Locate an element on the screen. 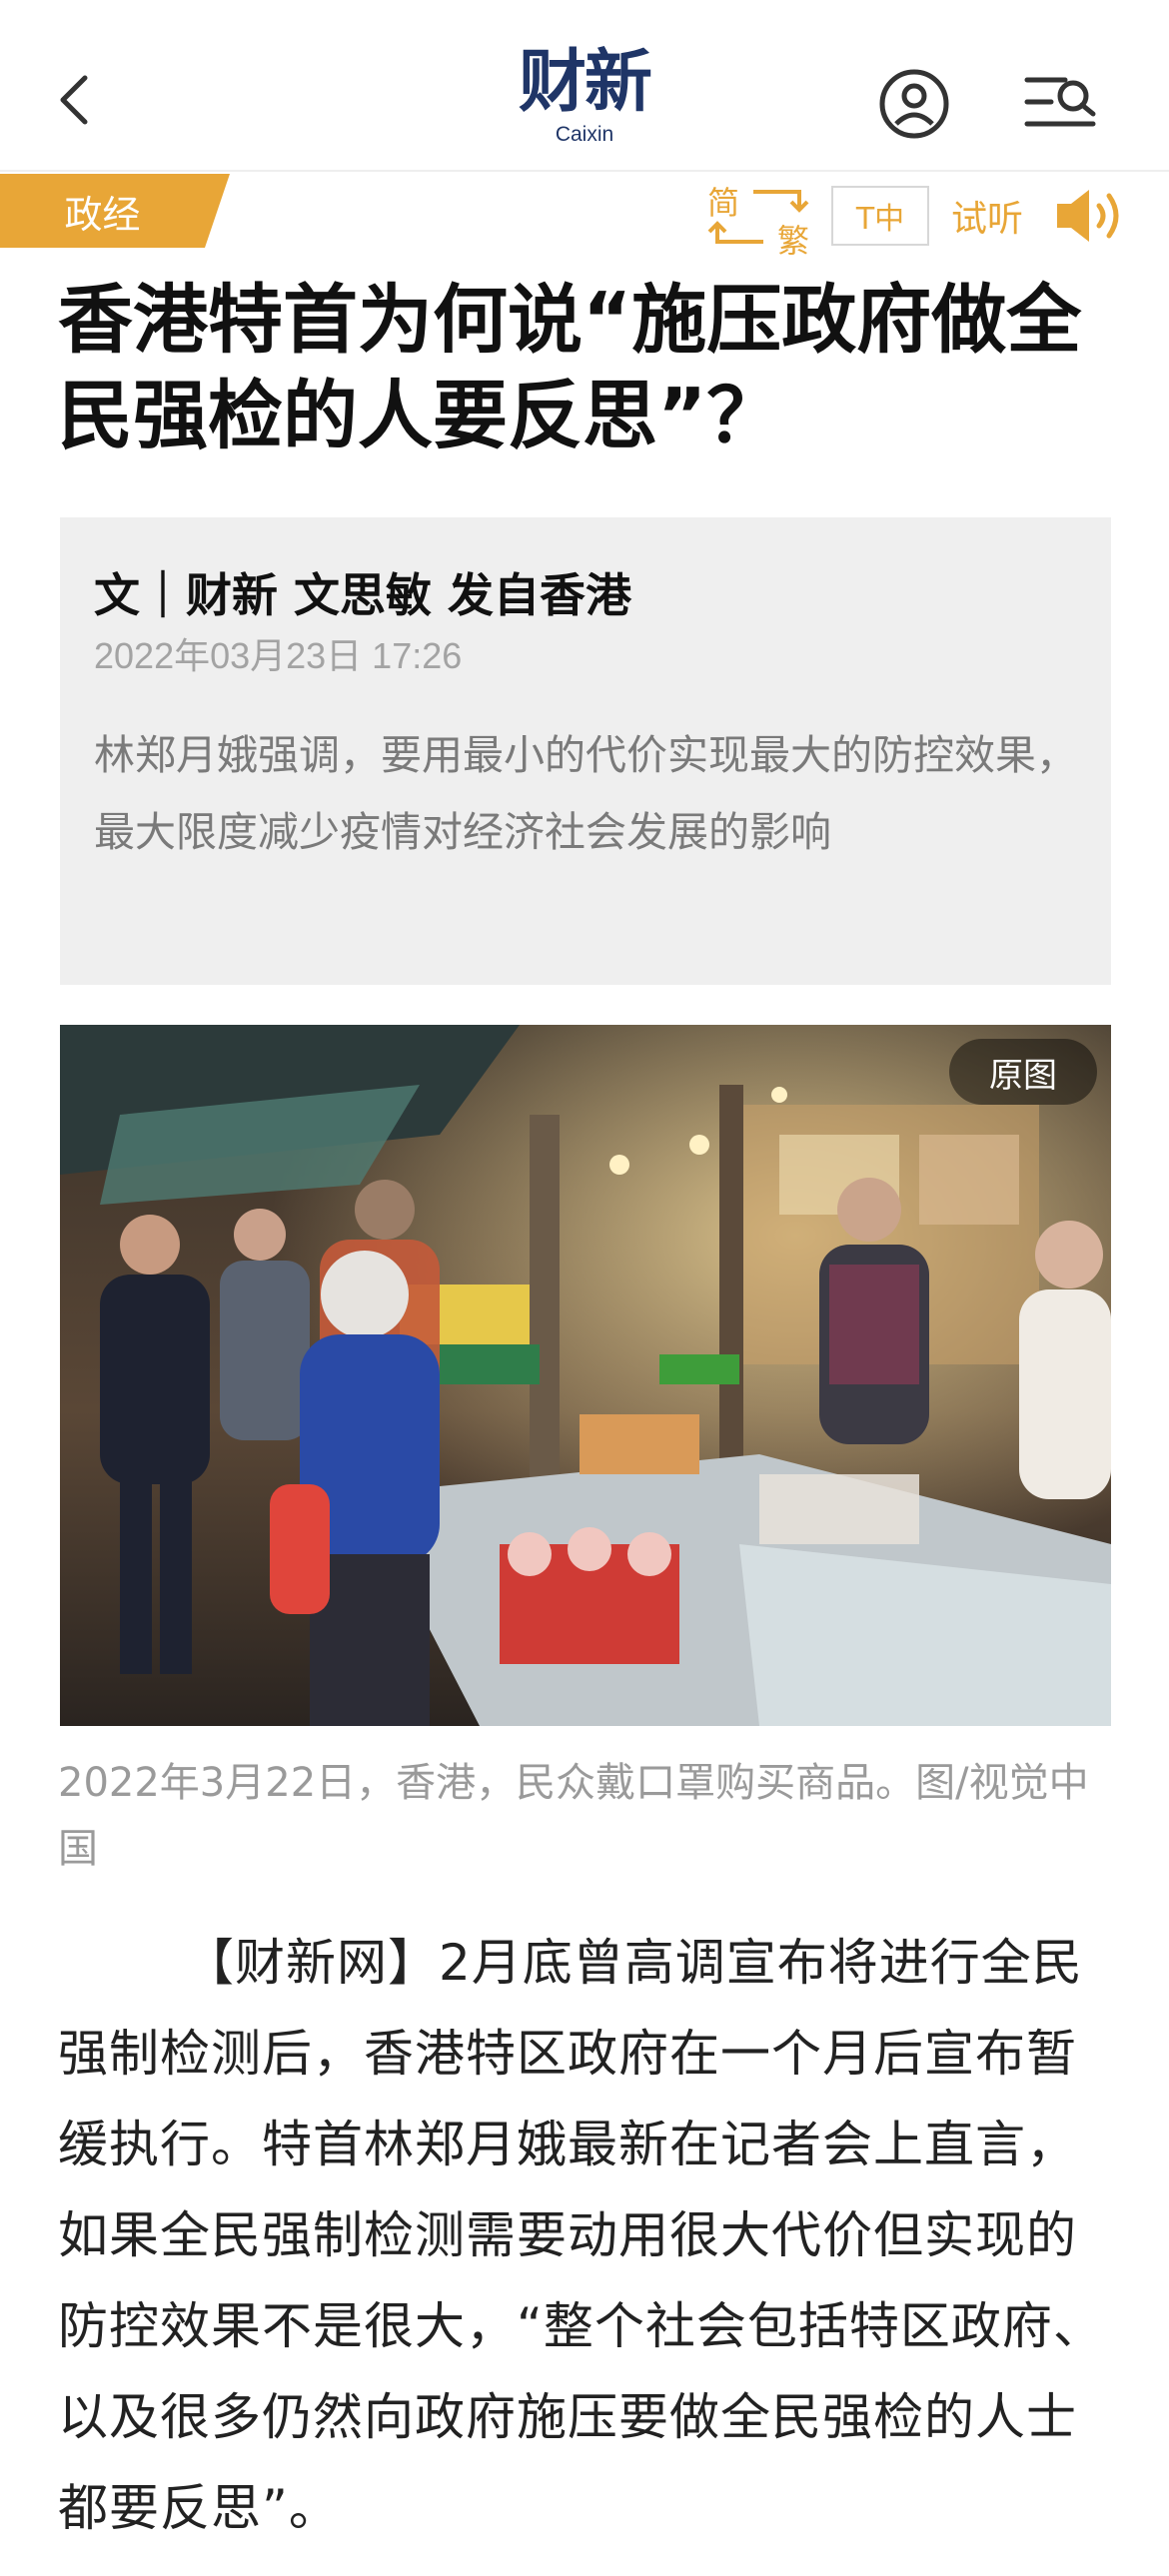 This screenshot has height=2576, width=1169. article-tools: 简 繁 T中 试听 is located at coordinates (934, 218).